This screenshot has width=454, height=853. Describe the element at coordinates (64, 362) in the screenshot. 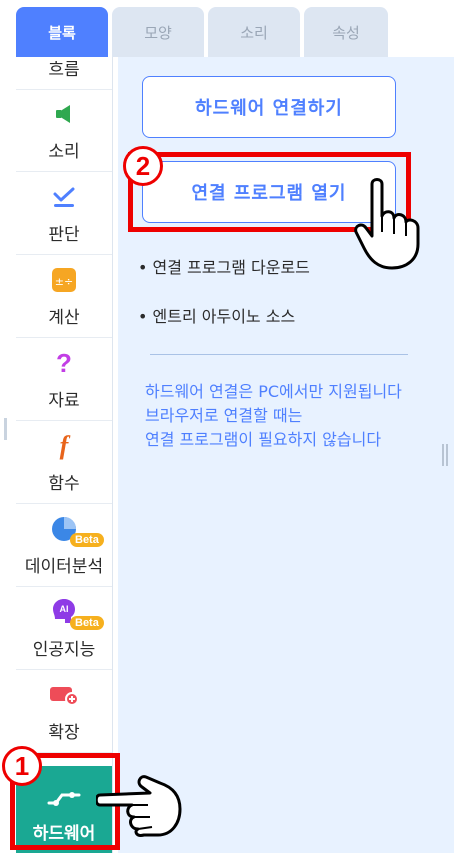

I see `question-icon: ?` at that location.